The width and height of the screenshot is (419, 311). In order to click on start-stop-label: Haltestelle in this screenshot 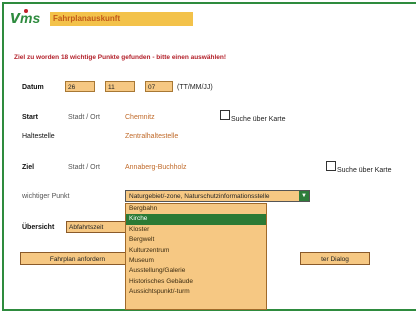, I will do `click(38, 136)`.